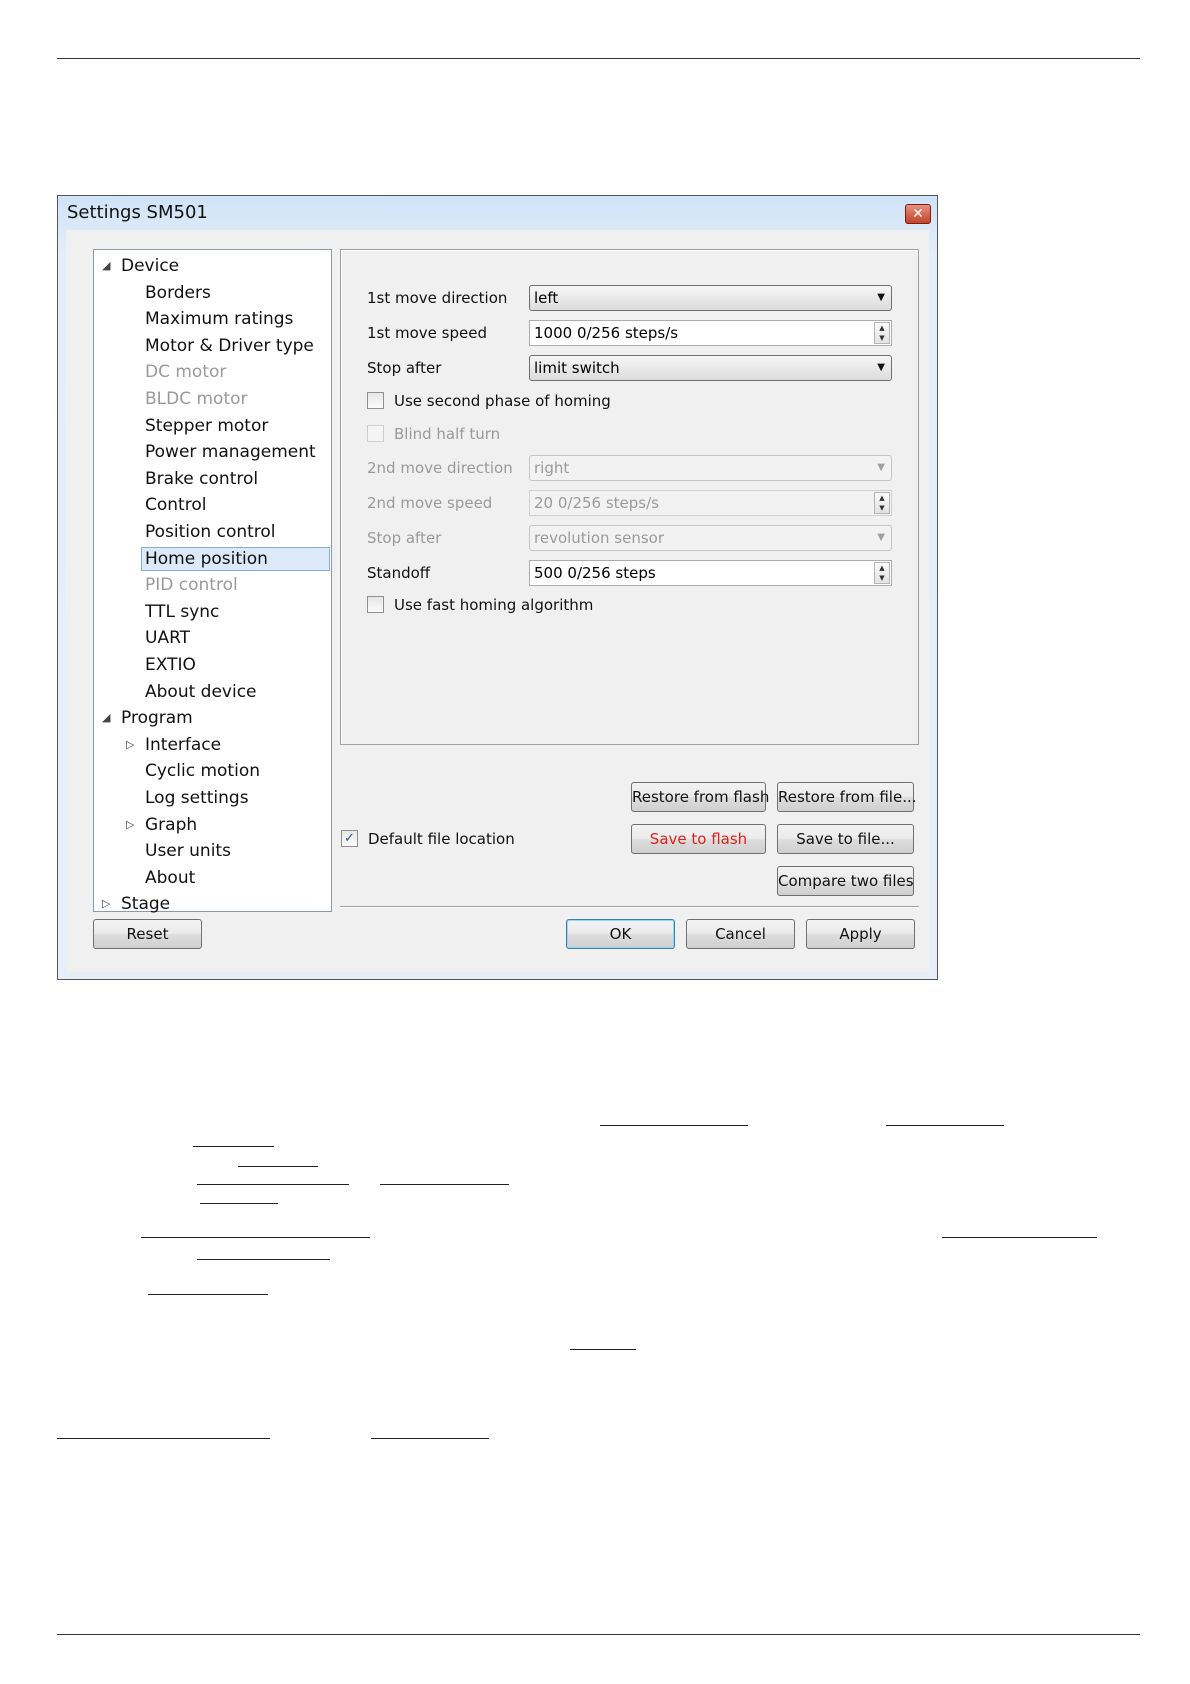  I want to click on page-header-rule, so click(598, 58).